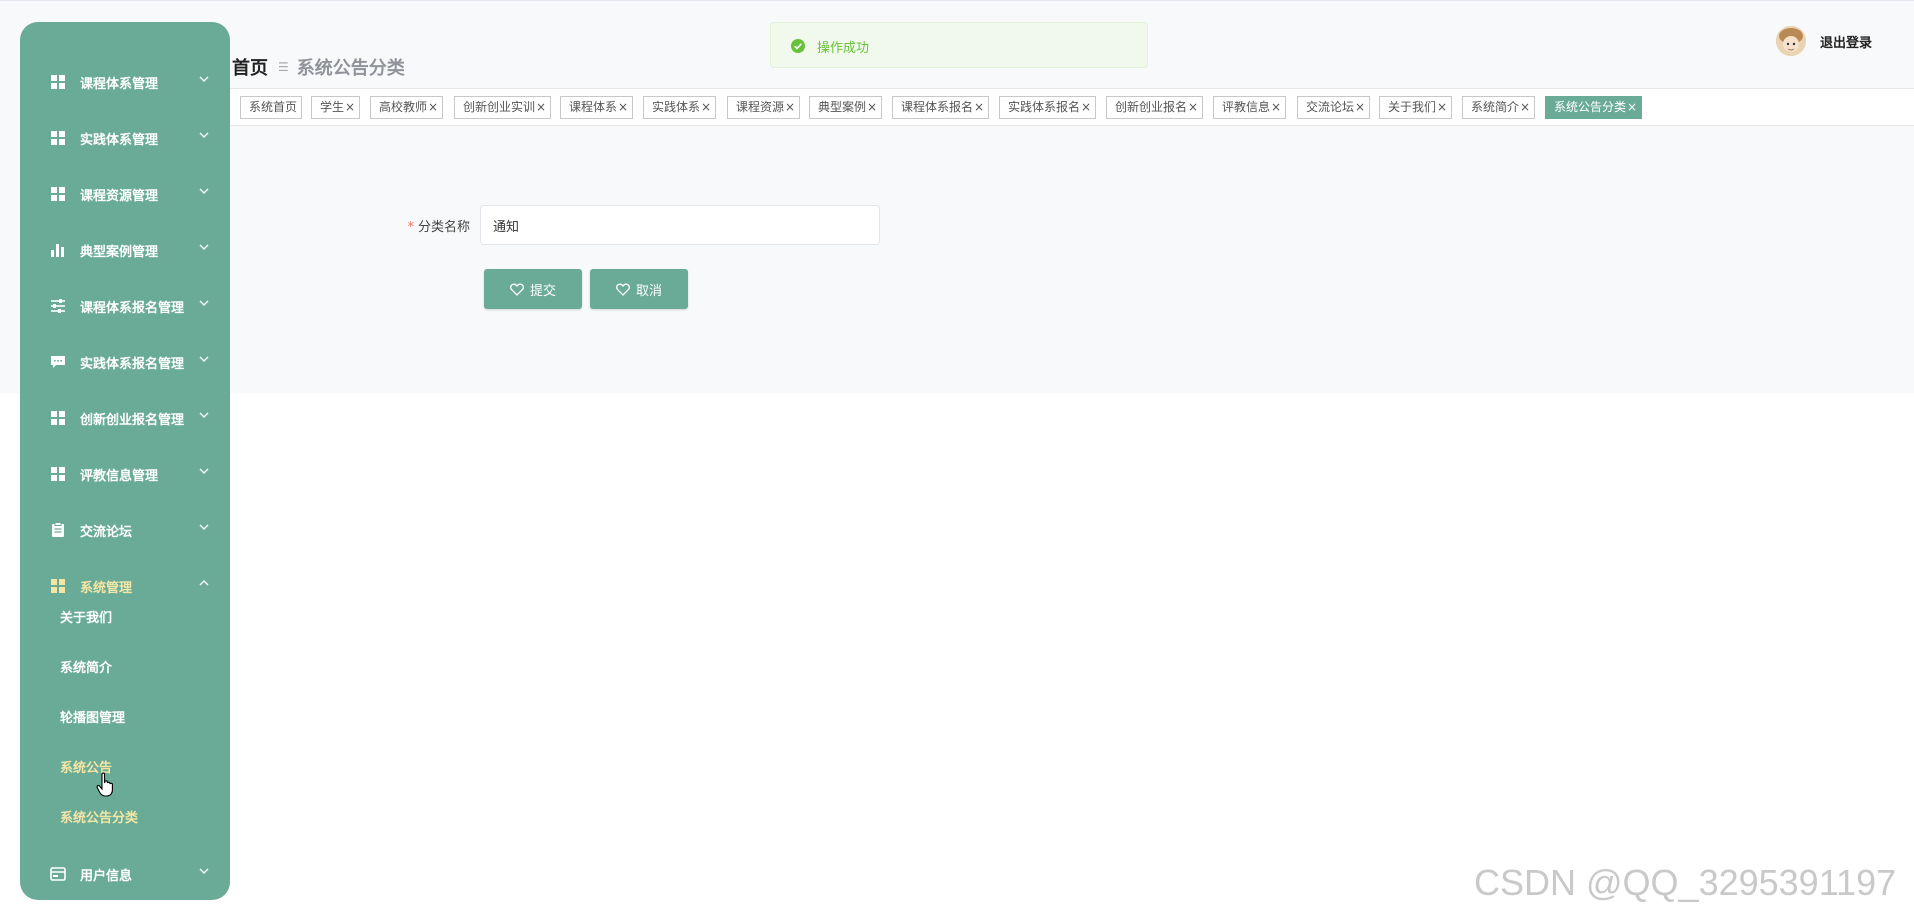 This screenshot has height=918, width=1914. What do you see at coordinates (842, 107) in the screenshot?
I see `tab-label: 典型案例` at bounding box center [842, 107].